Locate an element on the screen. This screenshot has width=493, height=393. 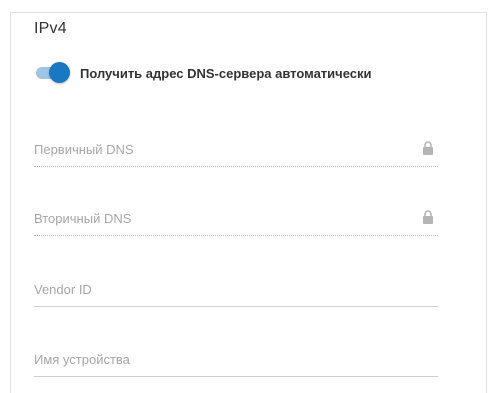
dns-auto-row: Получить адрес DNS-сервера автоматически is located at coordinates (203, 73).